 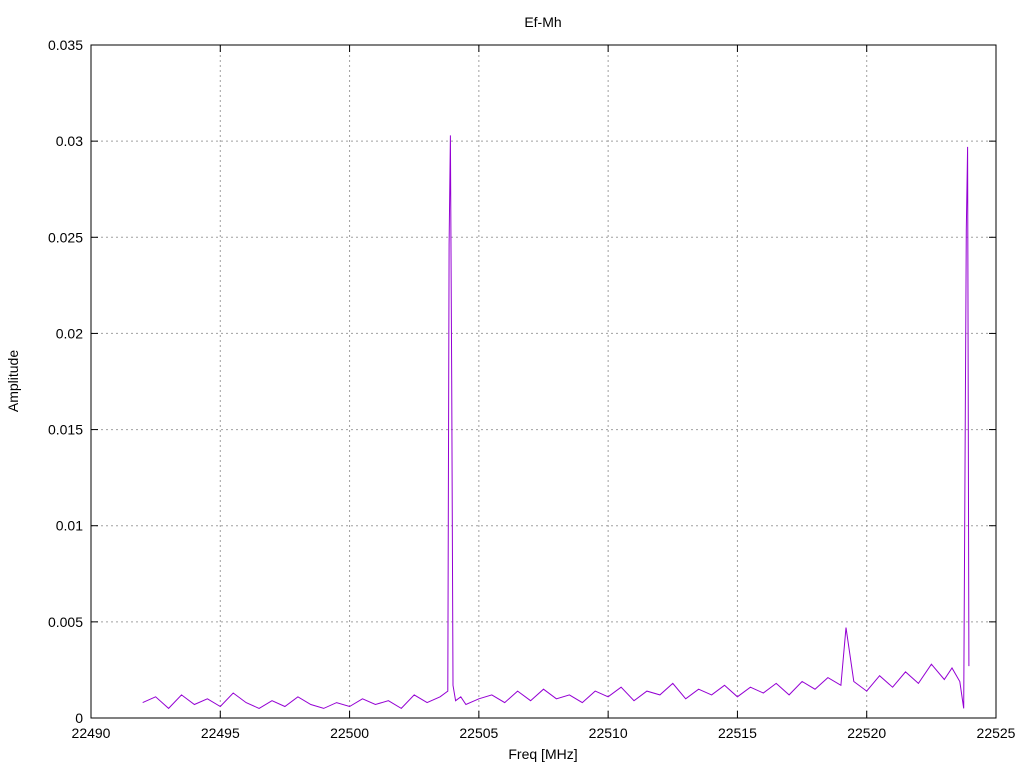 What do you see at coordinates (996, 733) in the screenshot?
I see `x-tick-label: 22525` at bounding box center [996, 733].